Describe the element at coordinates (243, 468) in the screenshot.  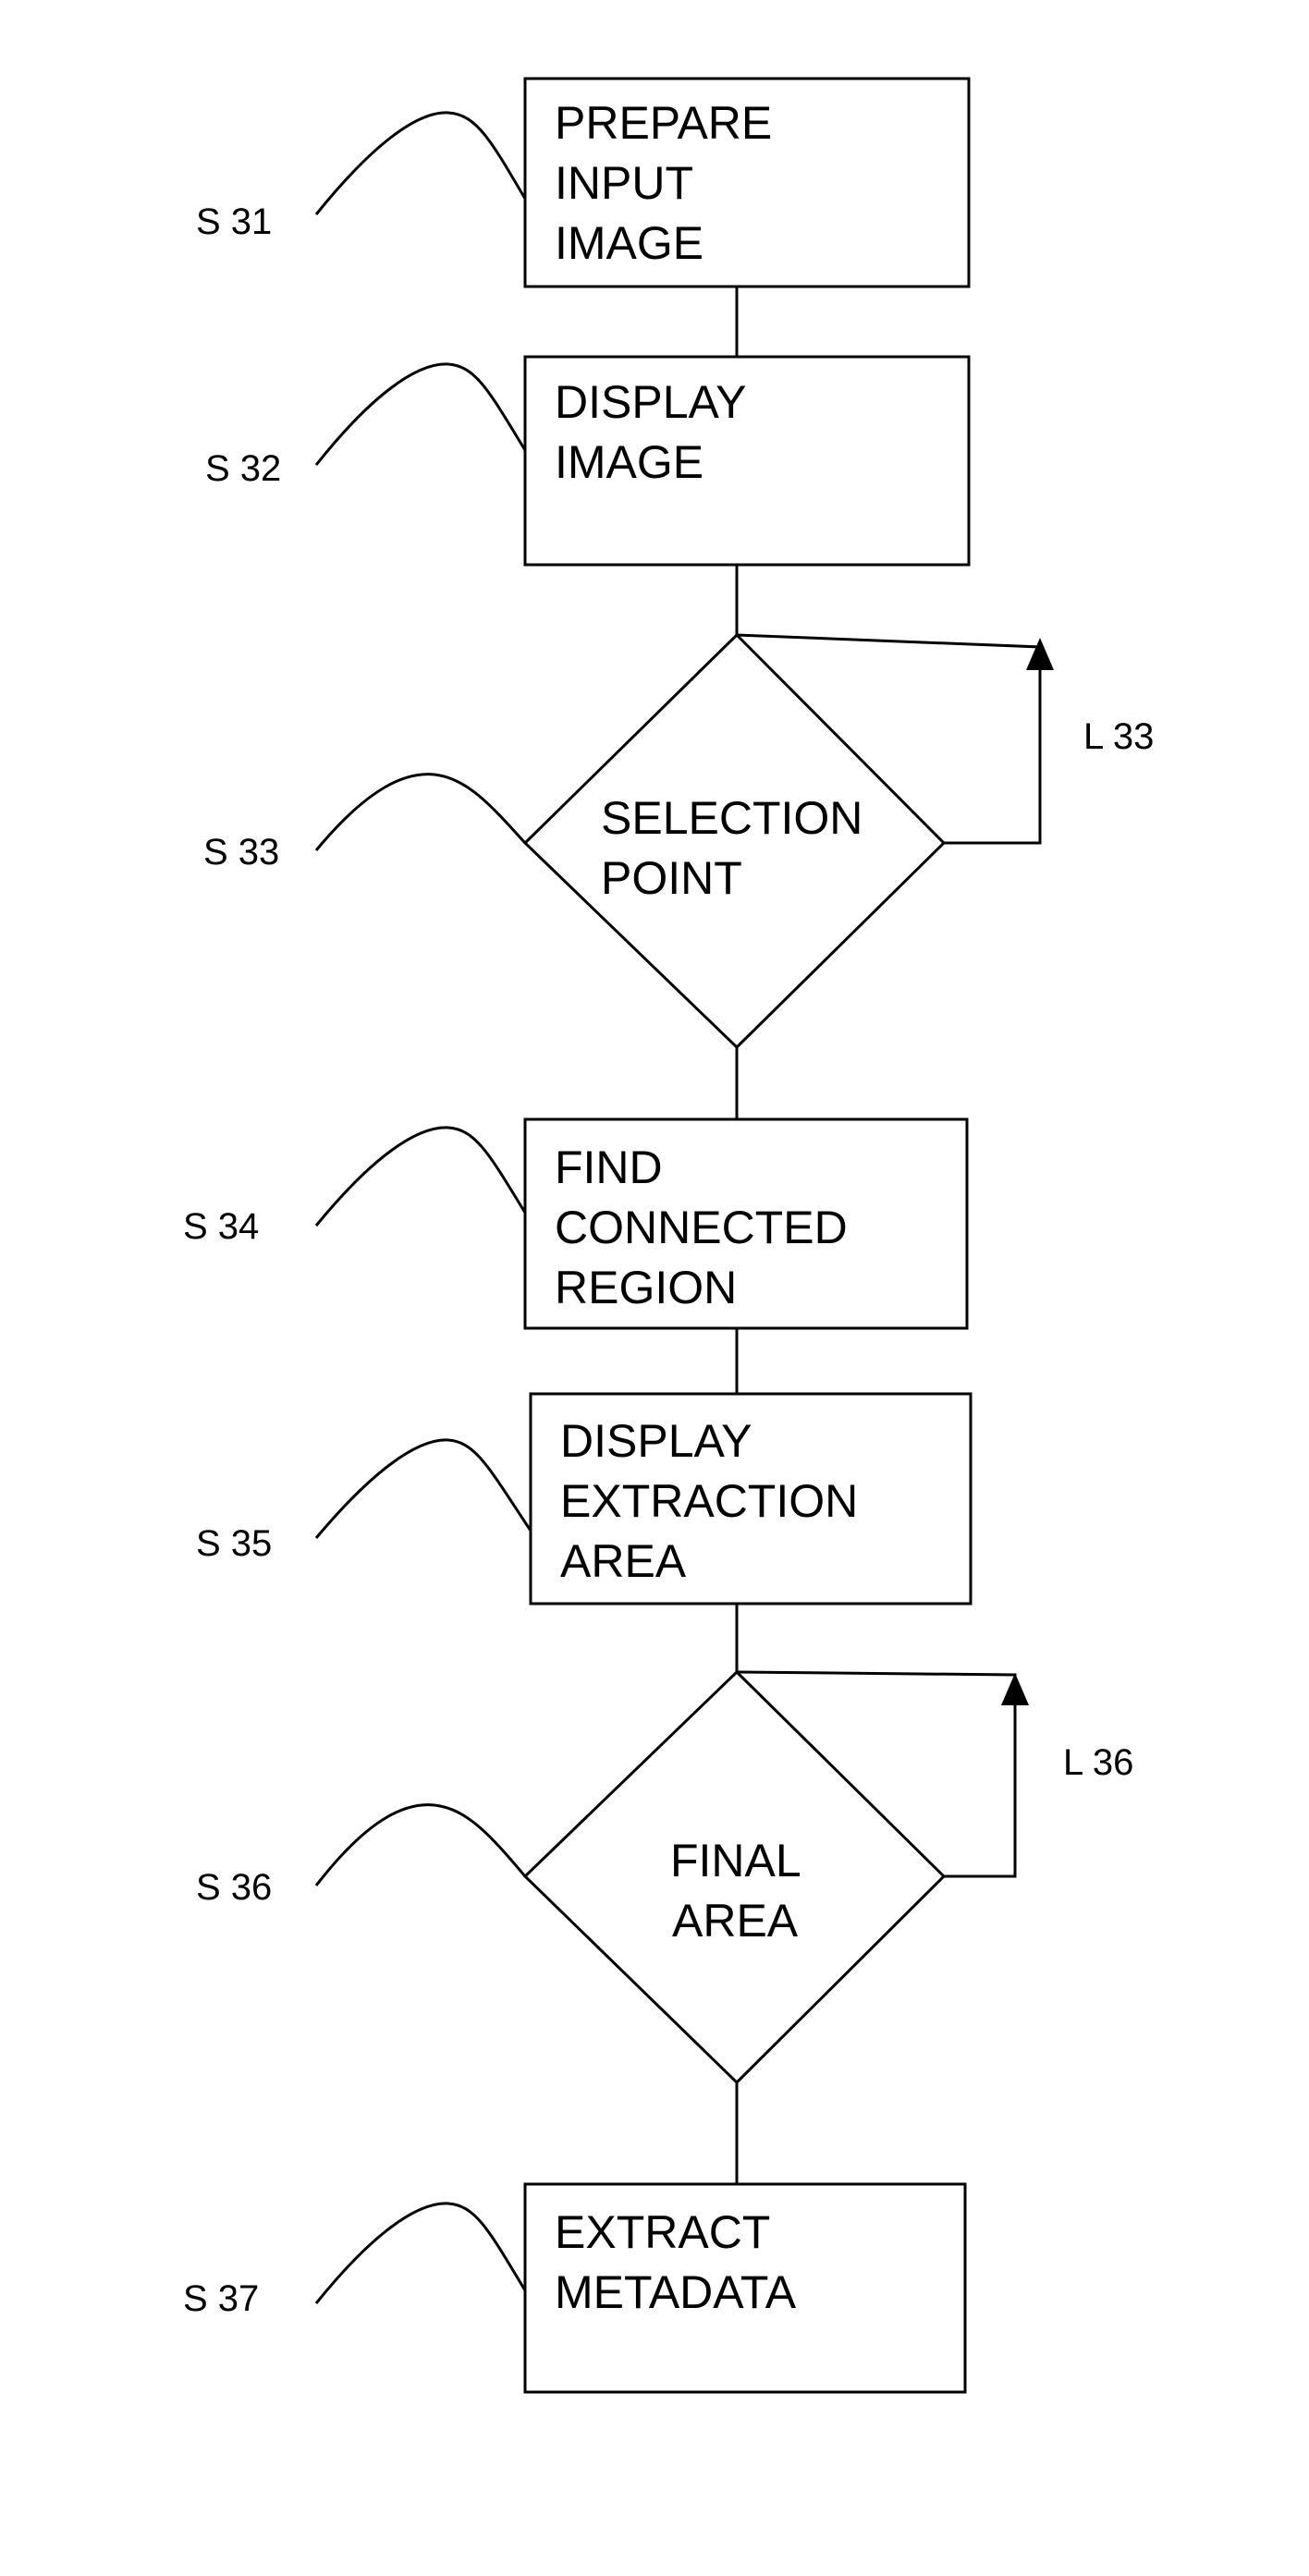
I see `s32-ref-label: S 32` at that location.